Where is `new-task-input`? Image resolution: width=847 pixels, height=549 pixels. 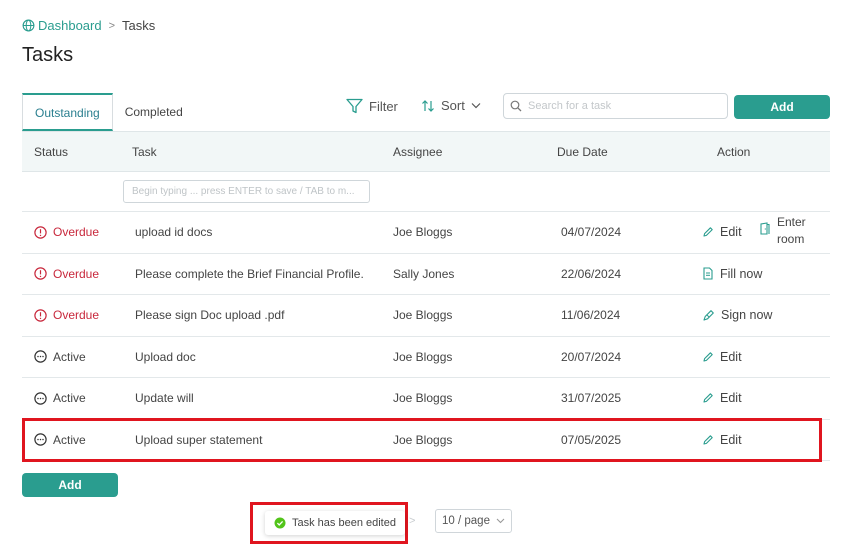
new-task-input is located at coordinates (246, 191).